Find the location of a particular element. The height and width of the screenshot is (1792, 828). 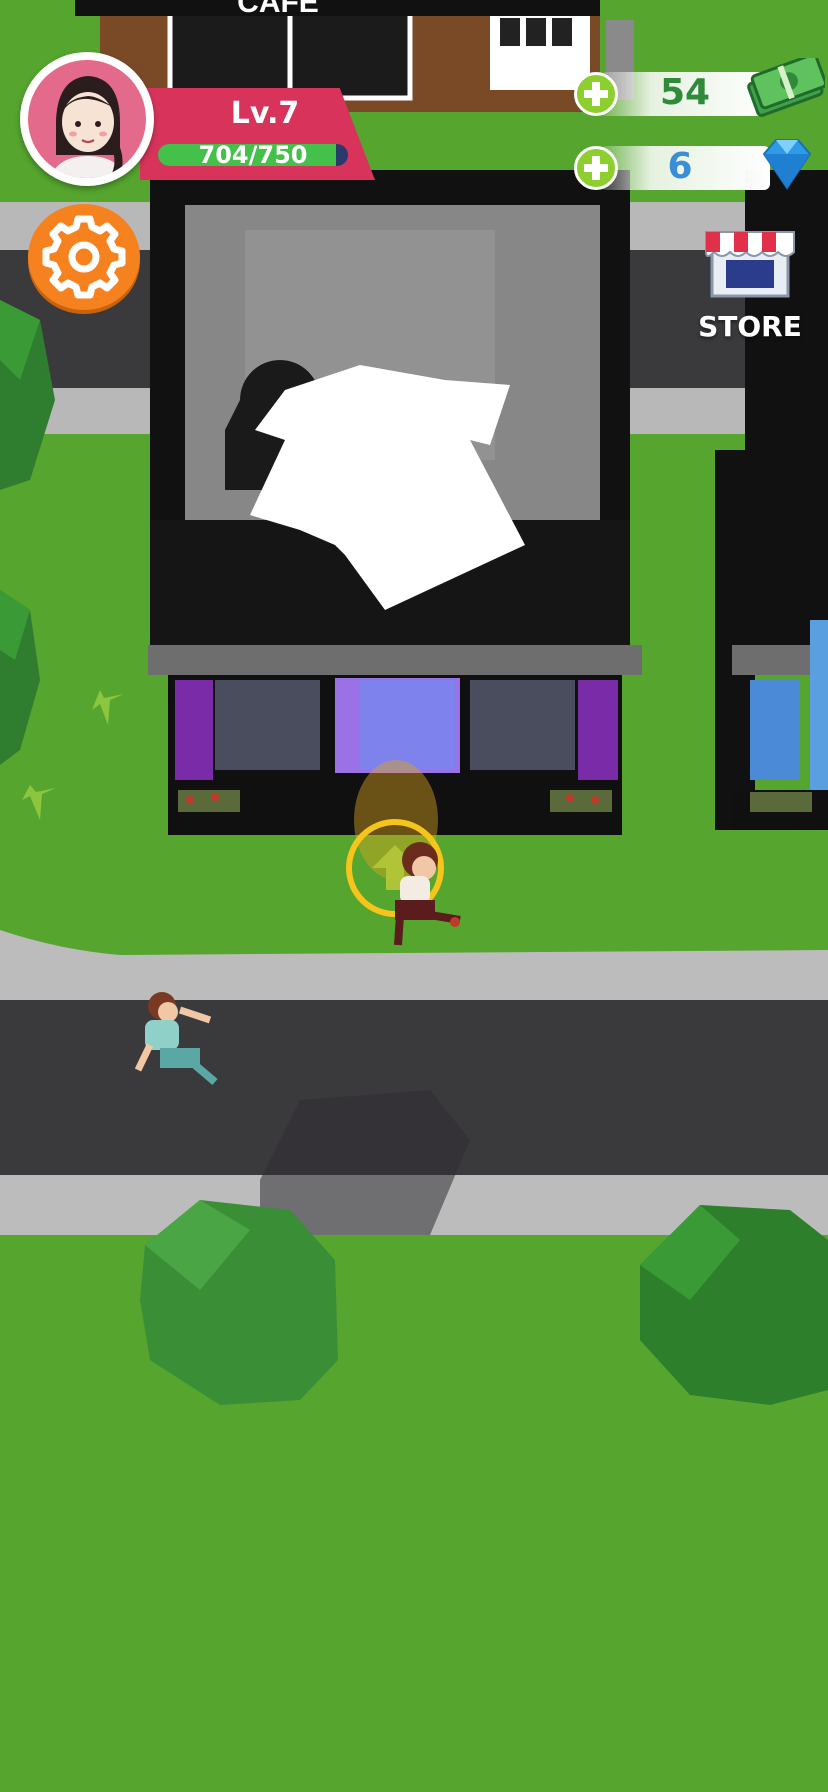

avatar is located at coordinates (87, 119).